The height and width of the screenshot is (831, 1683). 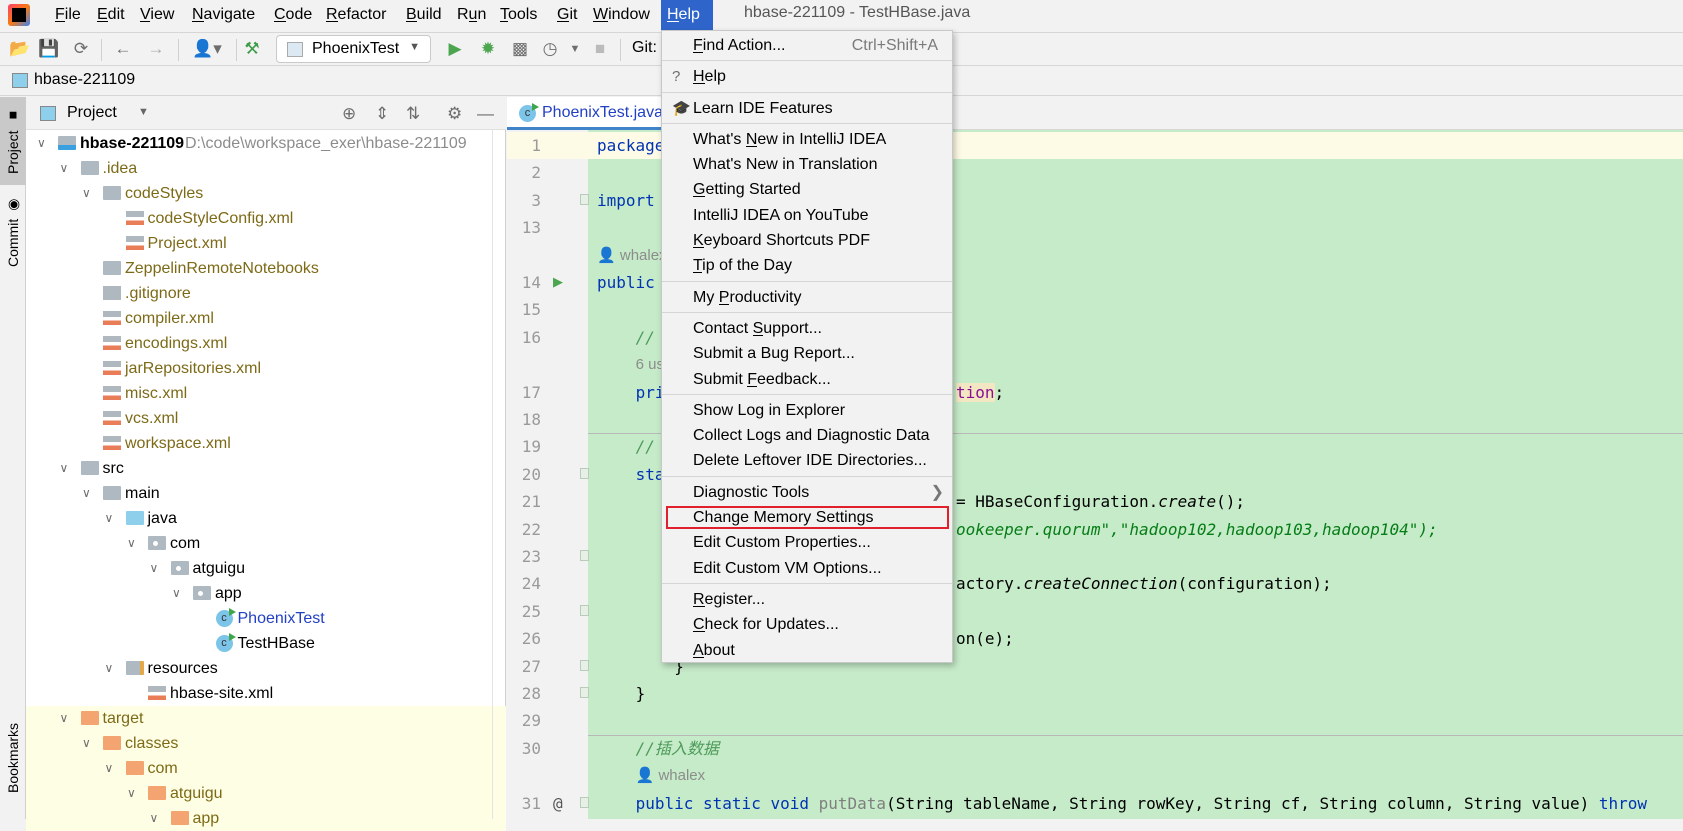 What do you see at coordinates (518, 15) in the screenshot?
I see `menu-tools: Tools` at bounding box center [518, 15].